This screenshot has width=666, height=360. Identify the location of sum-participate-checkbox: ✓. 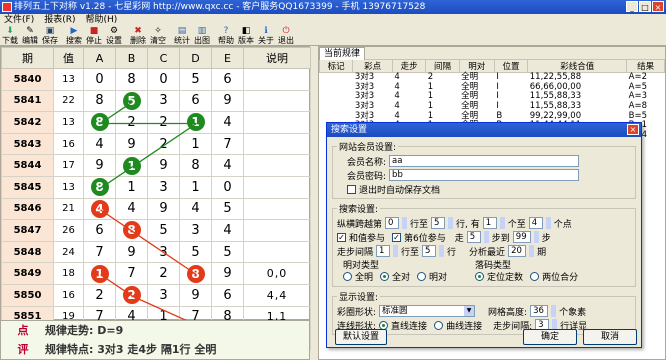
(341, 237).